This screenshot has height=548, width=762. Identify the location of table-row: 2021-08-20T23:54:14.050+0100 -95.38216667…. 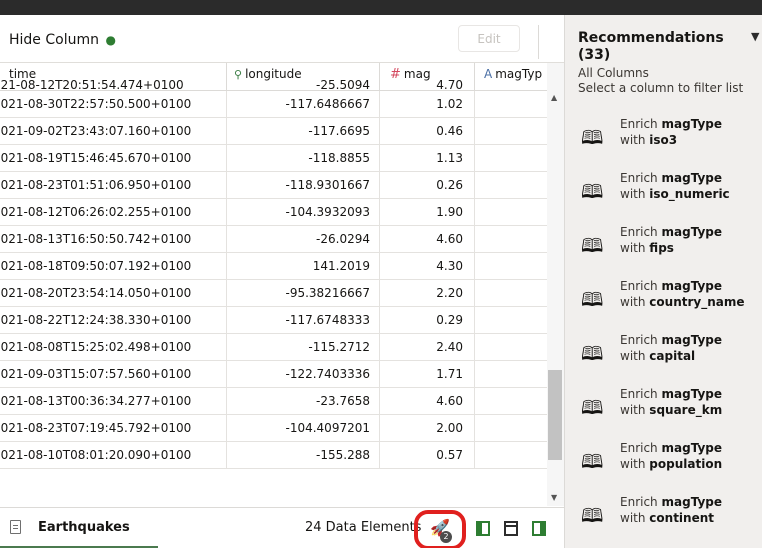
(273, 293).